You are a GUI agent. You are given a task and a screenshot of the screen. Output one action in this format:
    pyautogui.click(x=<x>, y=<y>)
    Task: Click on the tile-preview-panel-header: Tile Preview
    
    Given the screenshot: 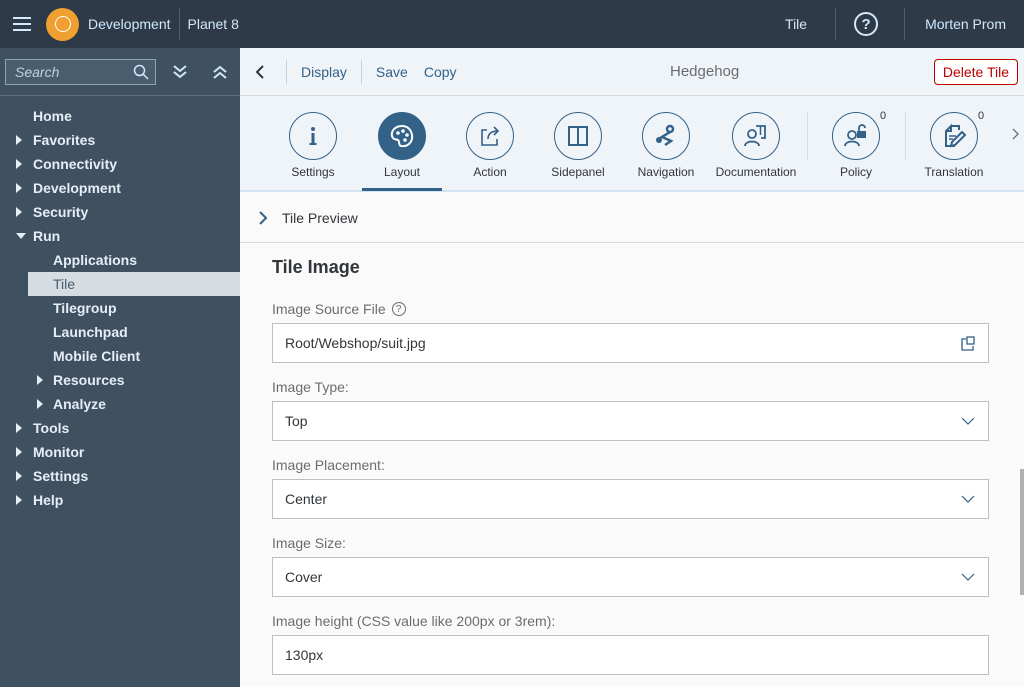 What is the action you would take?
    pyautogui.click(x=632, y=218)
    